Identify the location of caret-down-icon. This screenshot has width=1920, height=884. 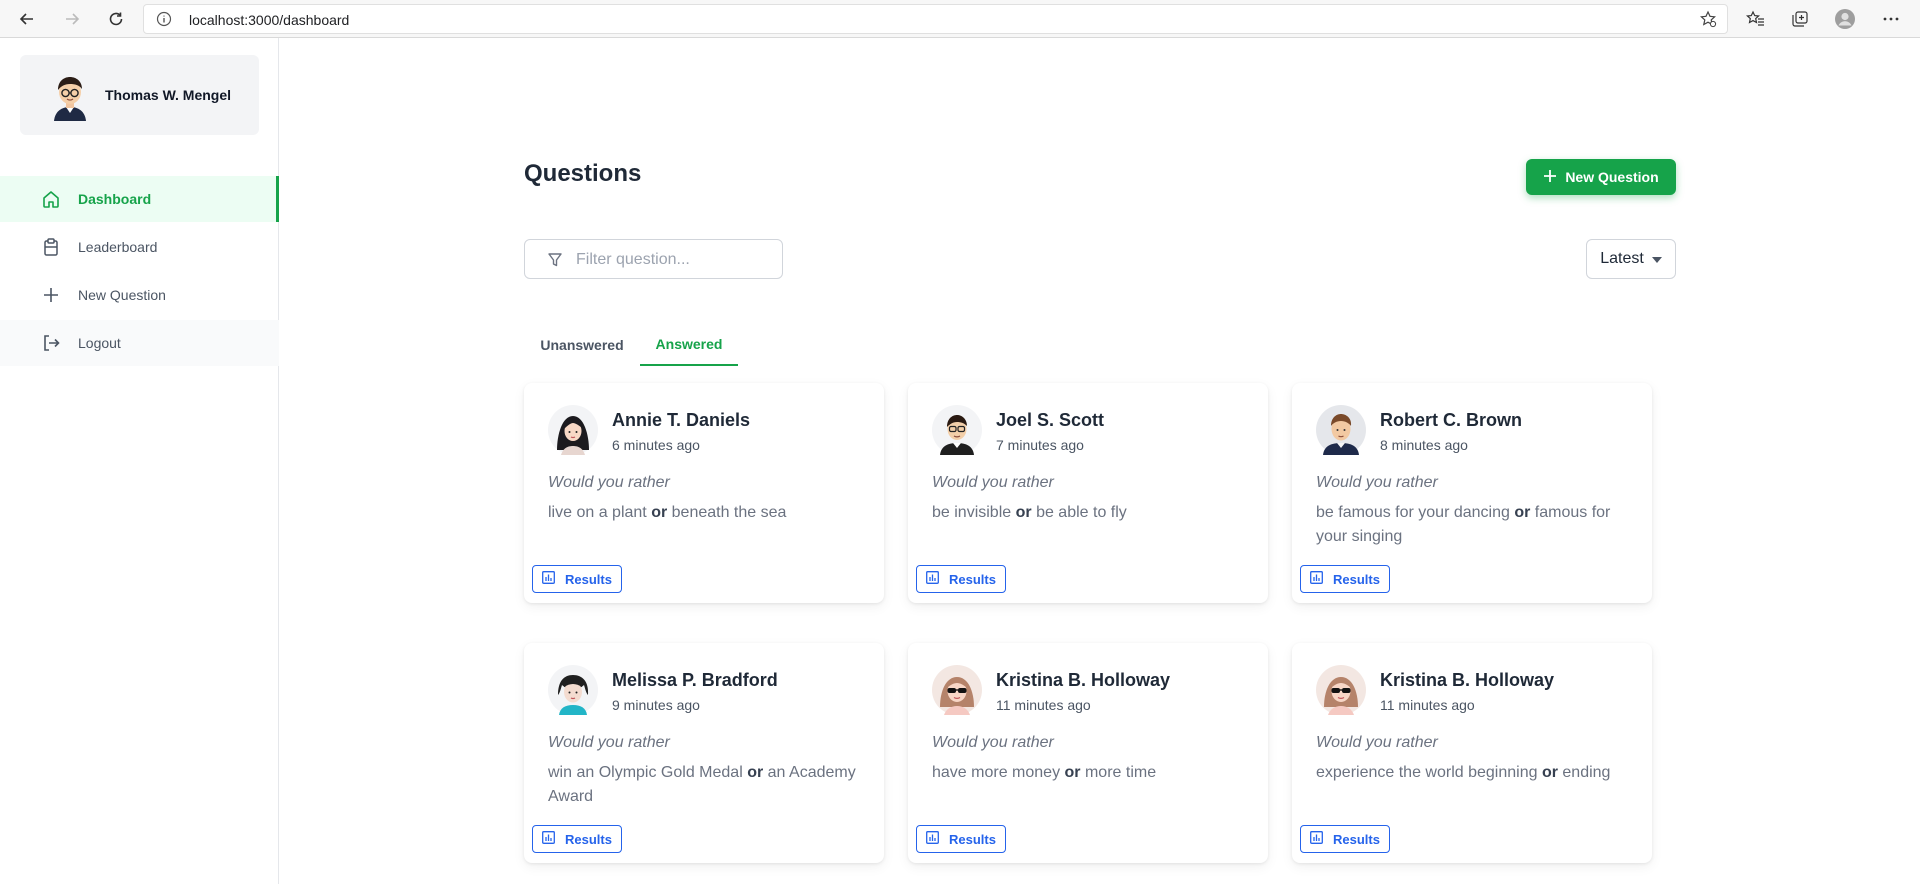
(1656, 259).